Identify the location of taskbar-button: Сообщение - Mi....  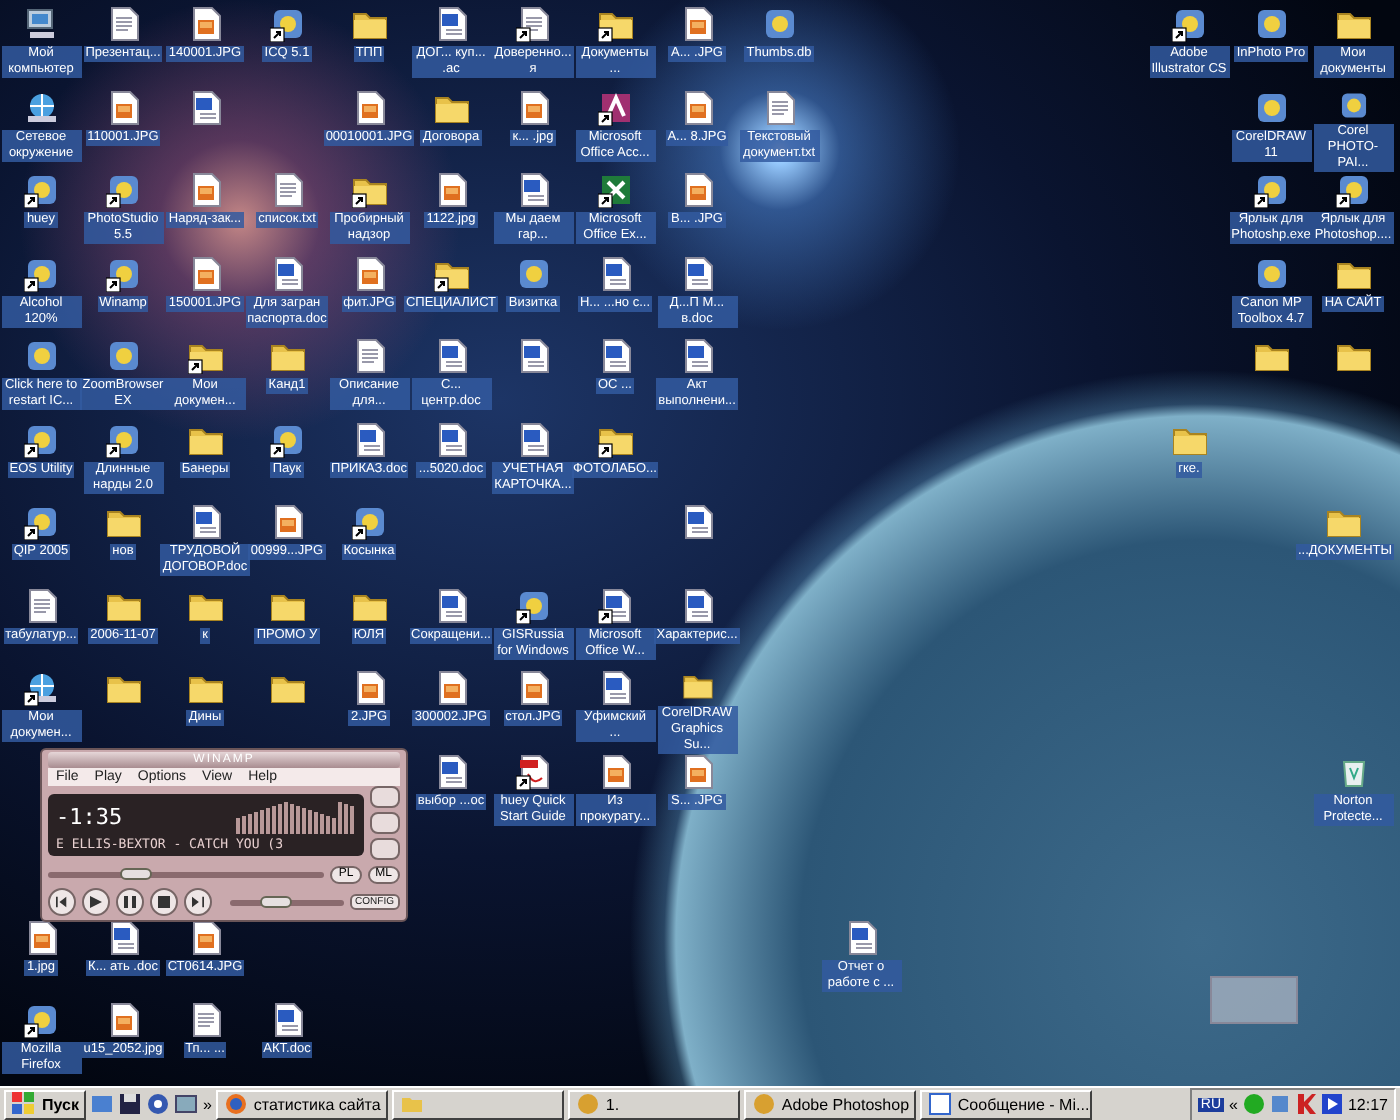
(1005, 1104).